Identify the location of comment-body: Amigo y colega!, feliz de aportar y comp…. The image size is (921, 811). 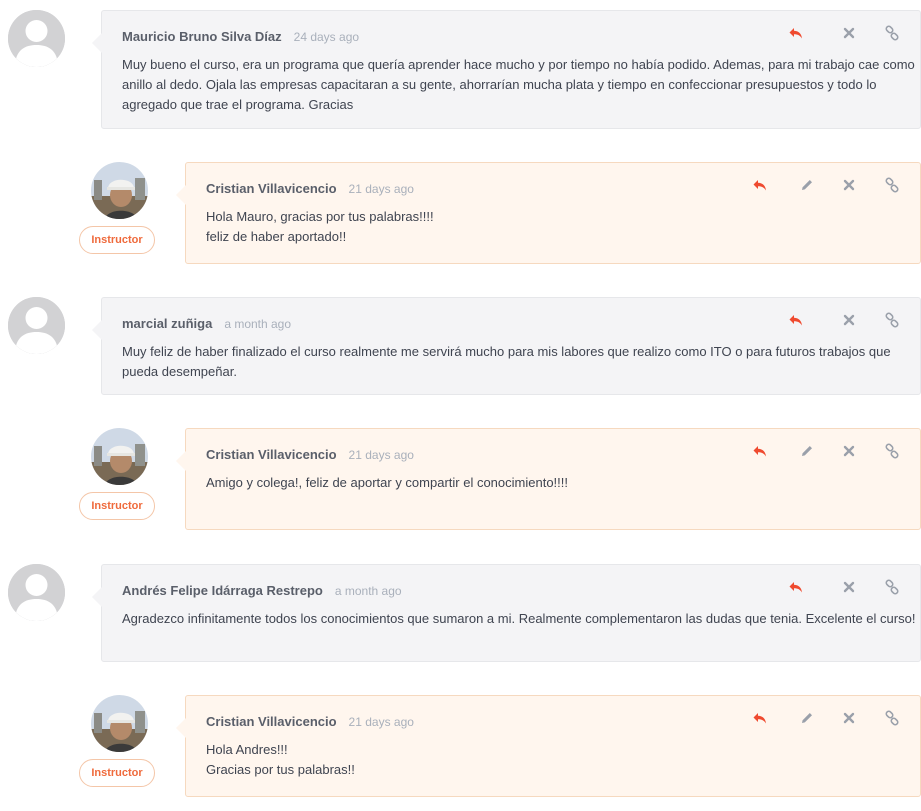
(556, 483).